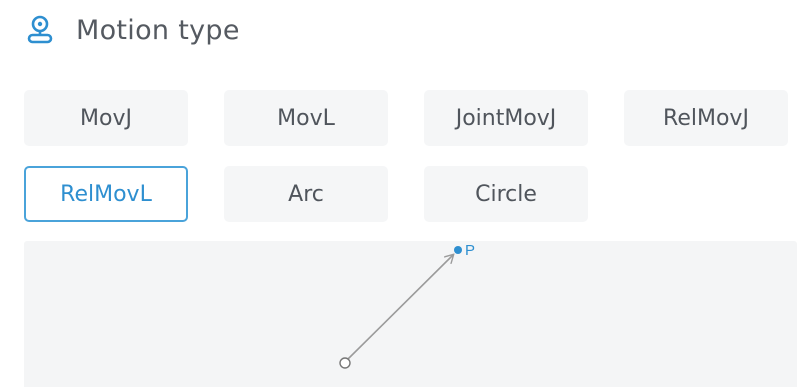 The height and width of the screenshot is (387, 805). Describe the element at coordinates (506, 118) in the screenshot. I see `motion-jointmovj-button: JointMovJ` at that location.